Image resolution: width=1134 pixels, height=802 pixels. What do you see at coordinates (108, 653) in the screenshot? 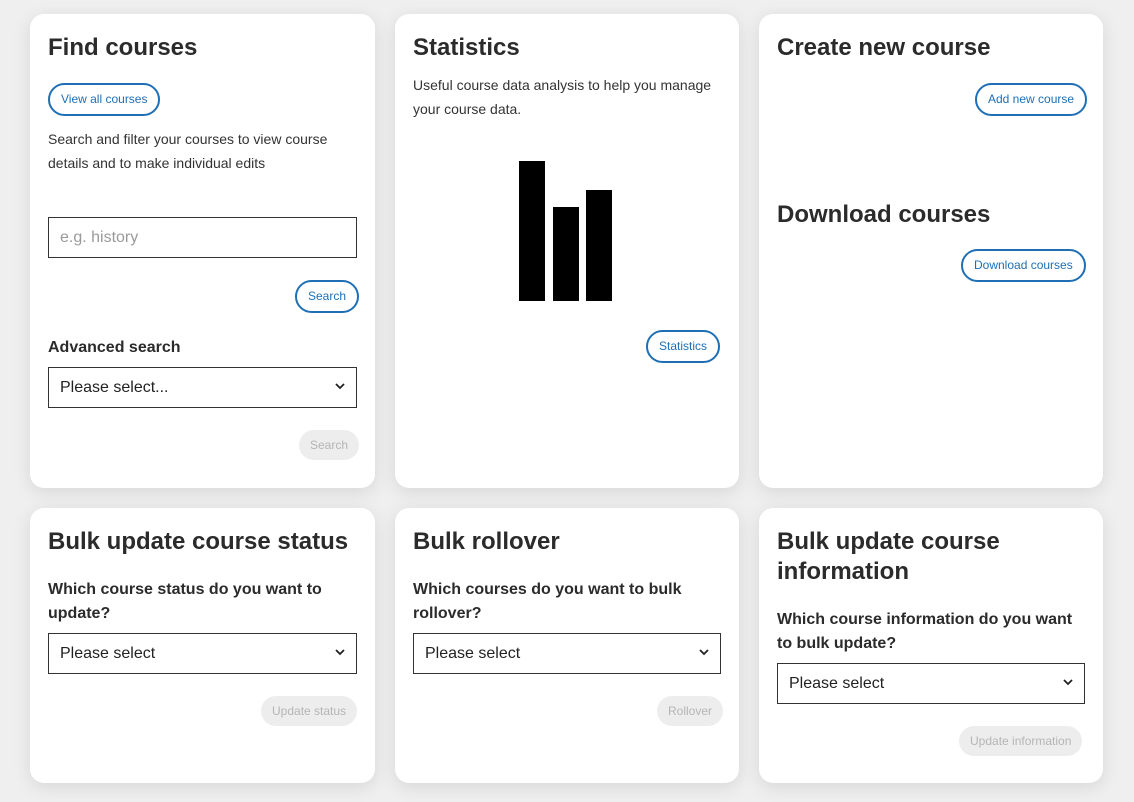
I see `bulk-status-select-value: Please select` at bounding box center [108, 653].